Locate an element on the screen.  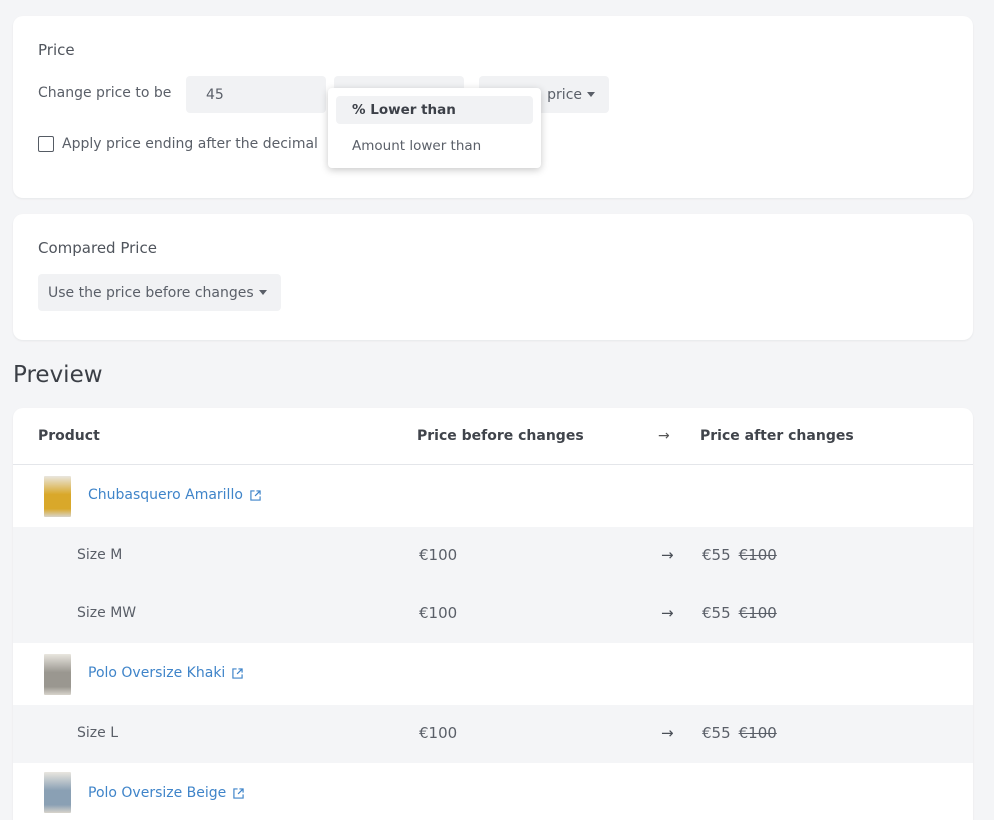
variant-row: Size L €100 → €55 €100 is located at coordinates (493, 734).